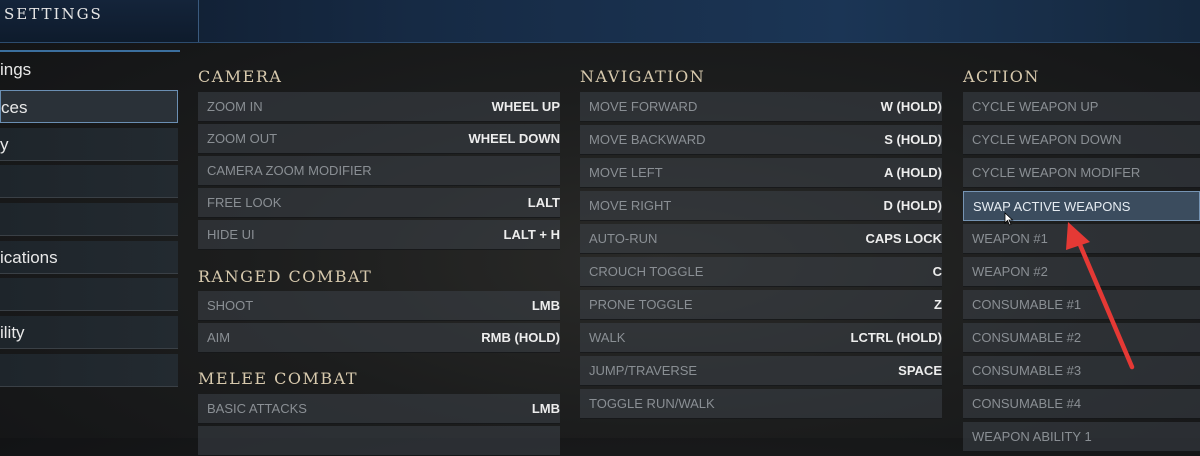 The image size is (1200, 456). Describe the element at coordinates (1100, 297) in the screenshot. I see `red-arrow-icon` at that location.